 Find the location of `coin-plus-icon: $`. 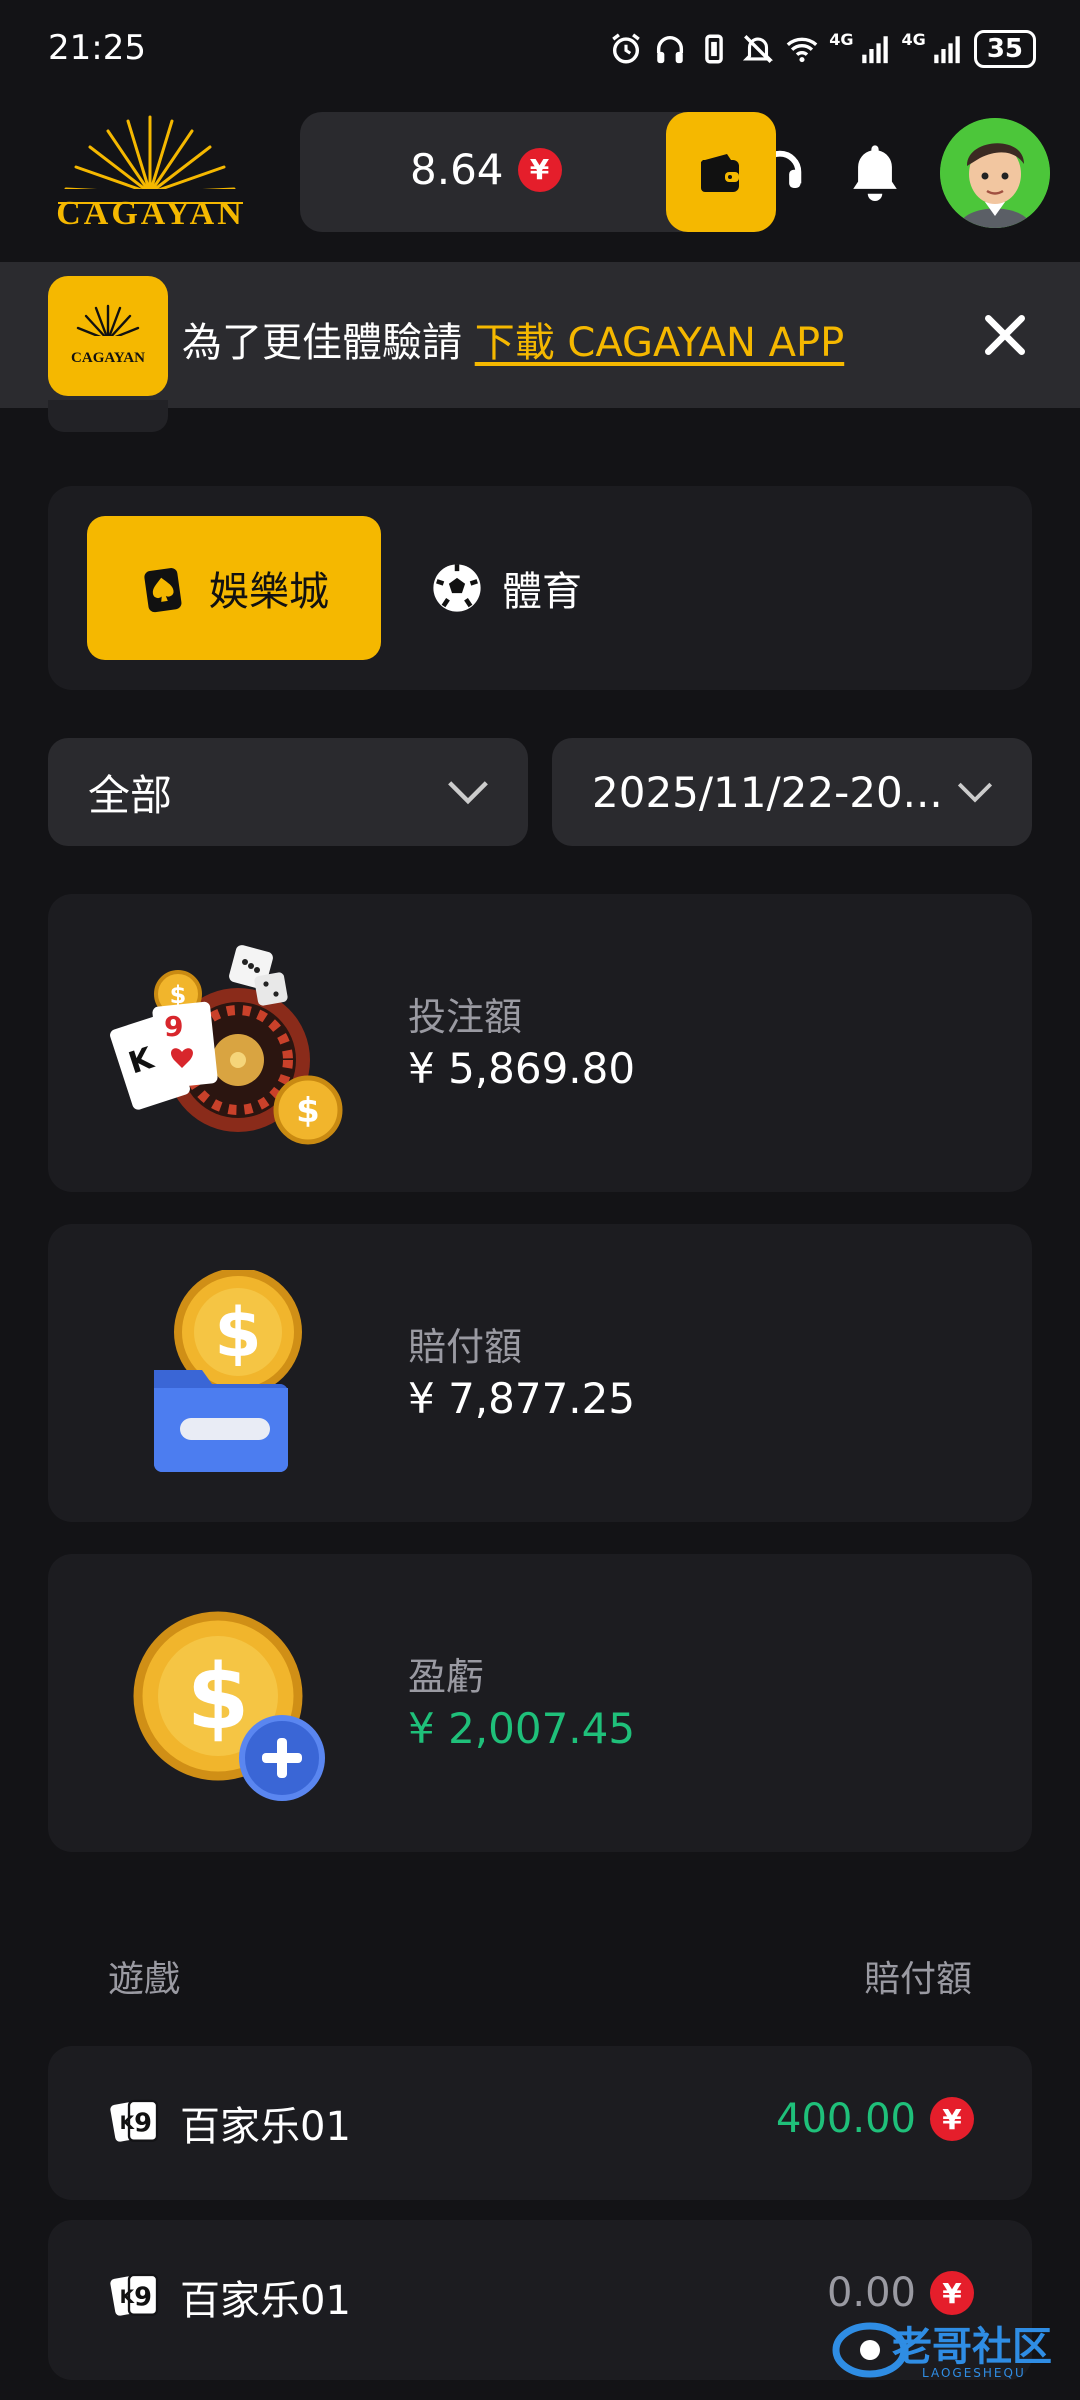

coin-plus-icon: $ is located at coordinates (229, 1706).